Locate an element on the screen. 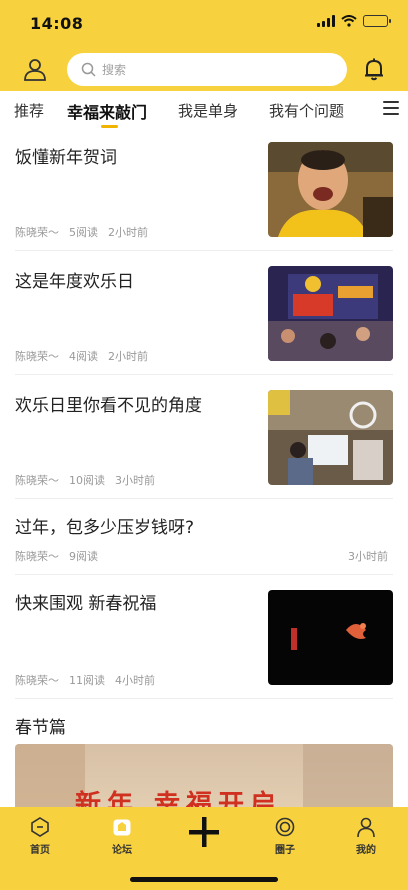 Image resolution: width=408 pixels, height=890 pixels. article-meta: 陈晓荣～ 9阅读 is located at coordinates (56, 556).